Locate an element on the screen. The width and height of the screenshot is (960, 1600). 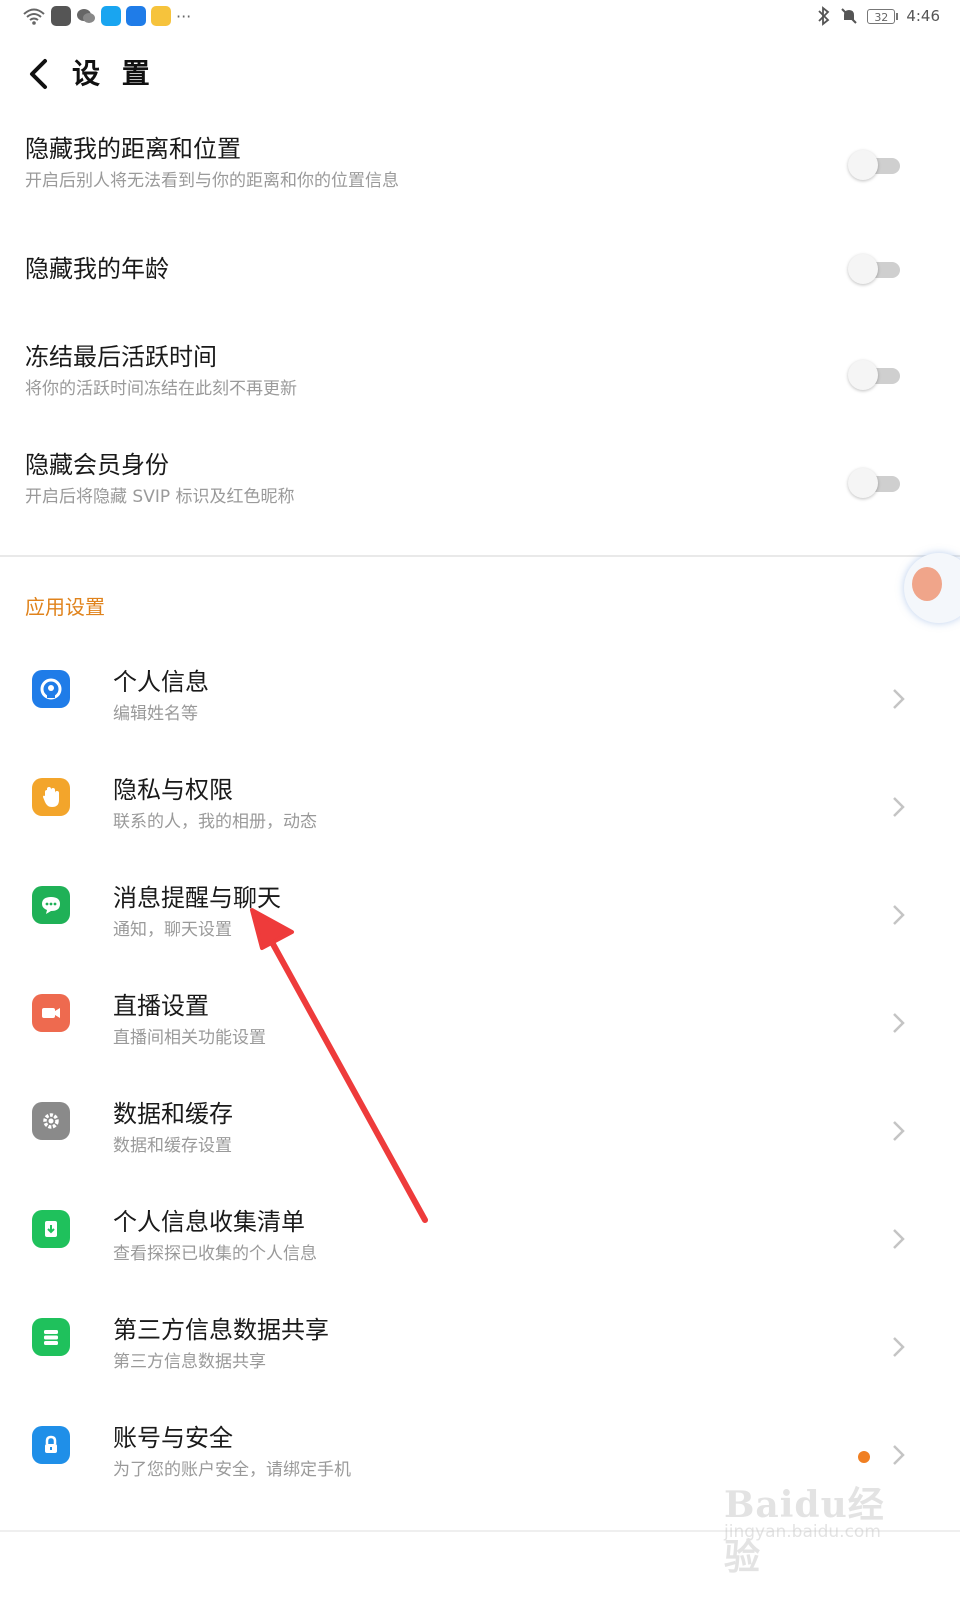
chat-icon is located at coordinates (51, 905).